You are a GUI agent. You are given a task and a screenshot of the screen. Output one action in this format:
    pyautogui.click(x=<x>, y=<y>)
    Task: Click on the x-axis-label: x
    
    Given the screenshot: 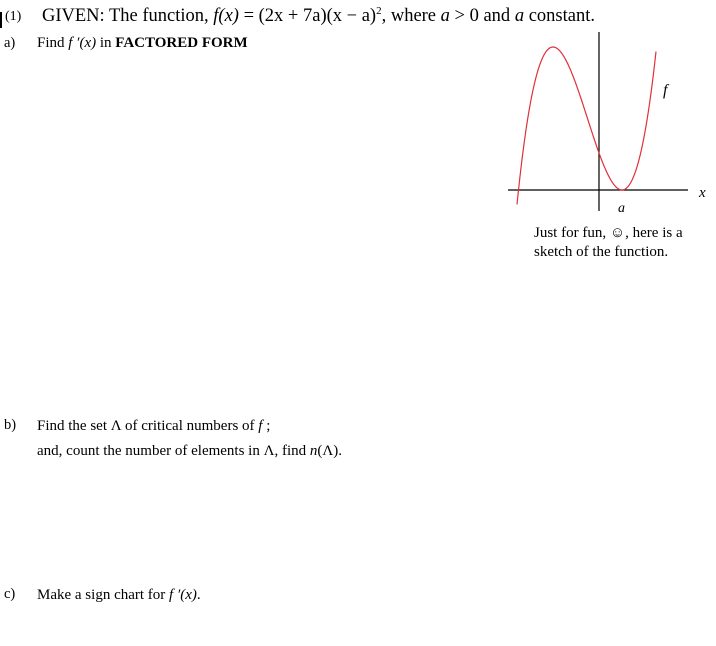 What is the action you would take?
    pyautogui.click(x=702, y=193)
    